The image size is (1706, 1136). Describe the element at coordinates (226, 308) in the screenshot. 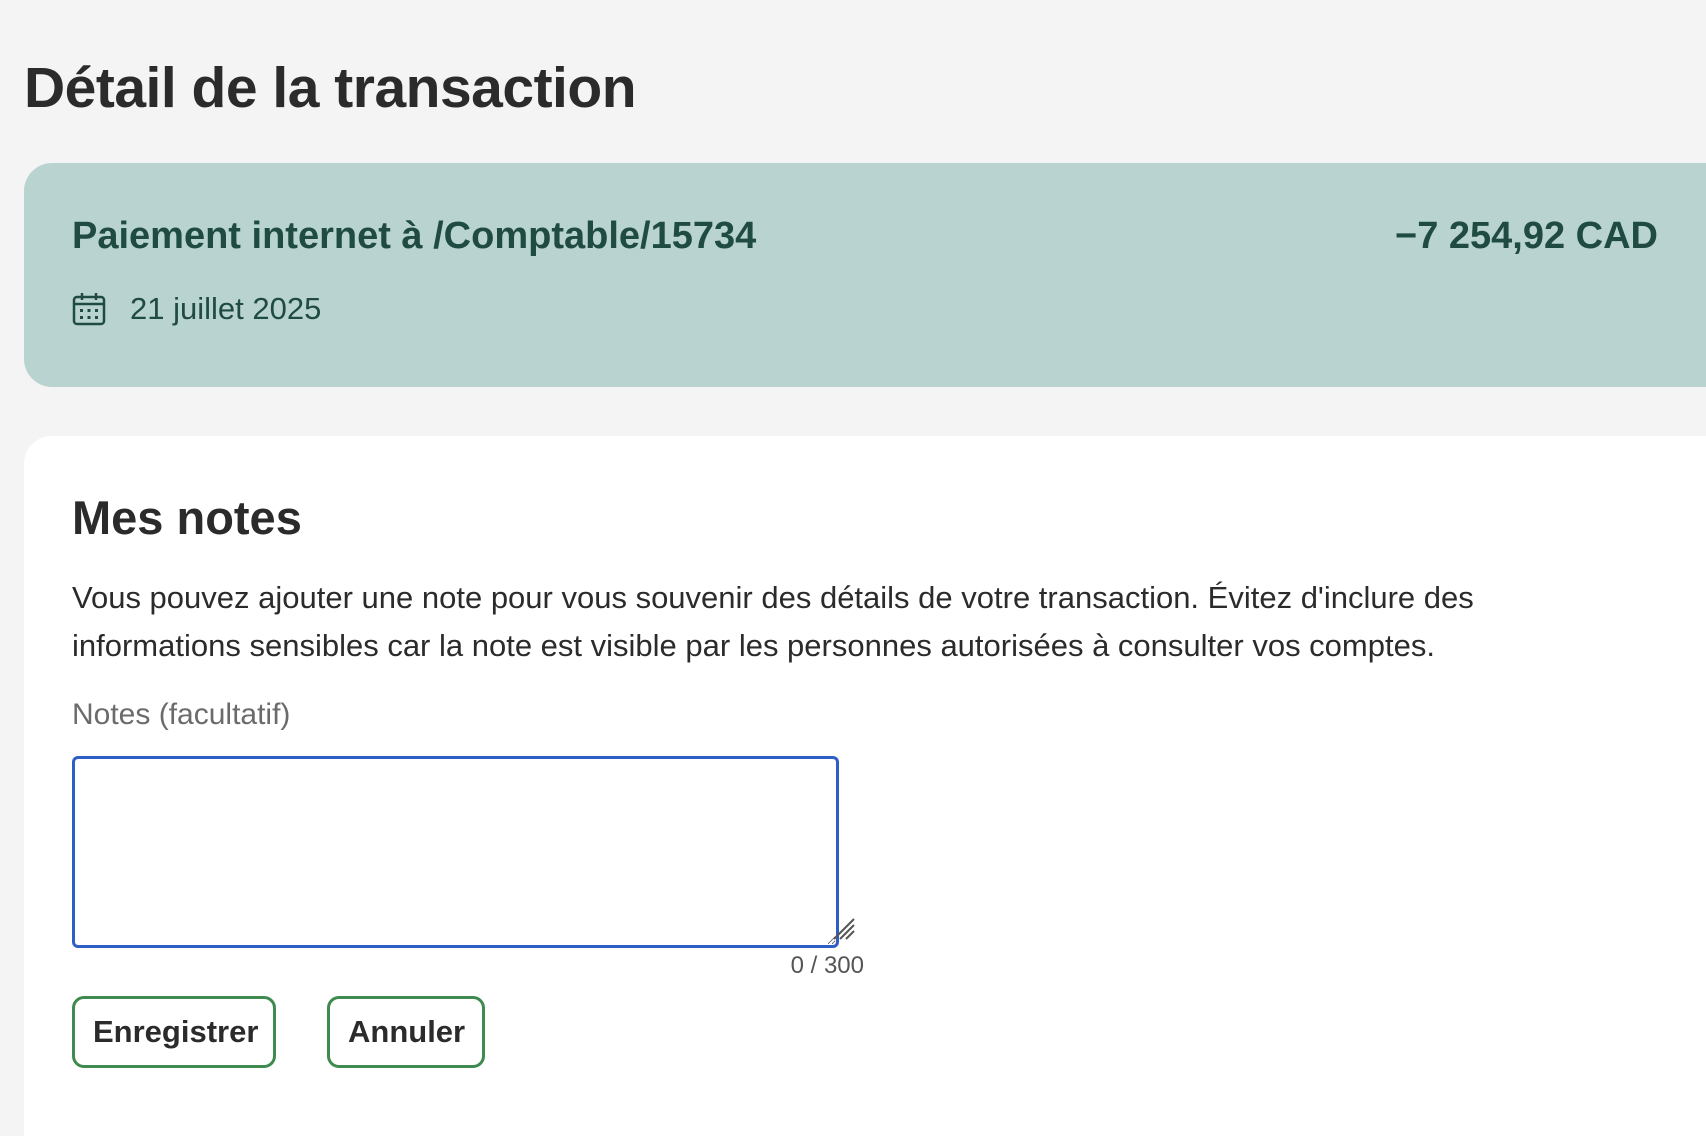

I see `transaction-date: 21 juillet 2025` at that location.